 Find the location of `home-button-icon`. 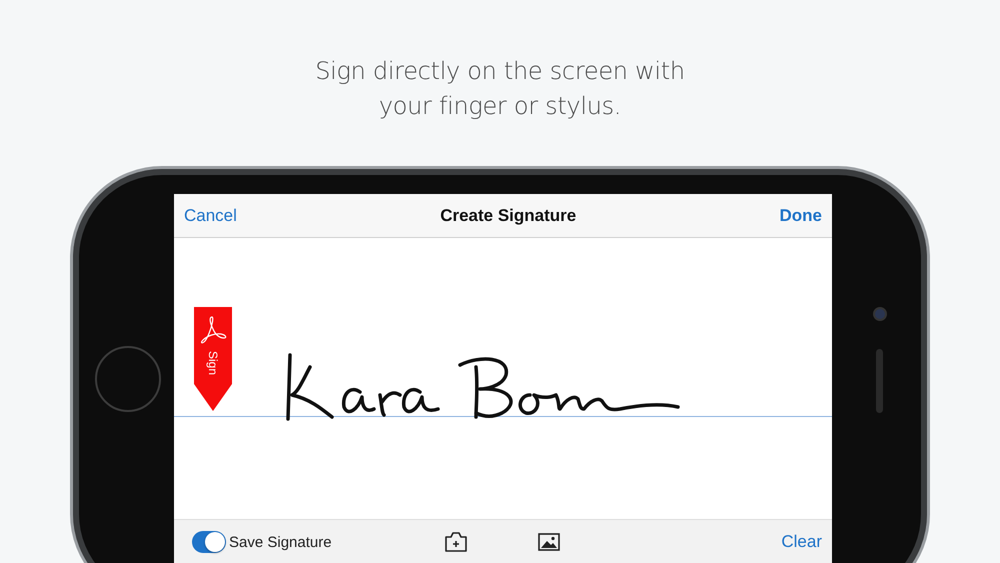

home-button-icon is located at coordinates (127, 379).